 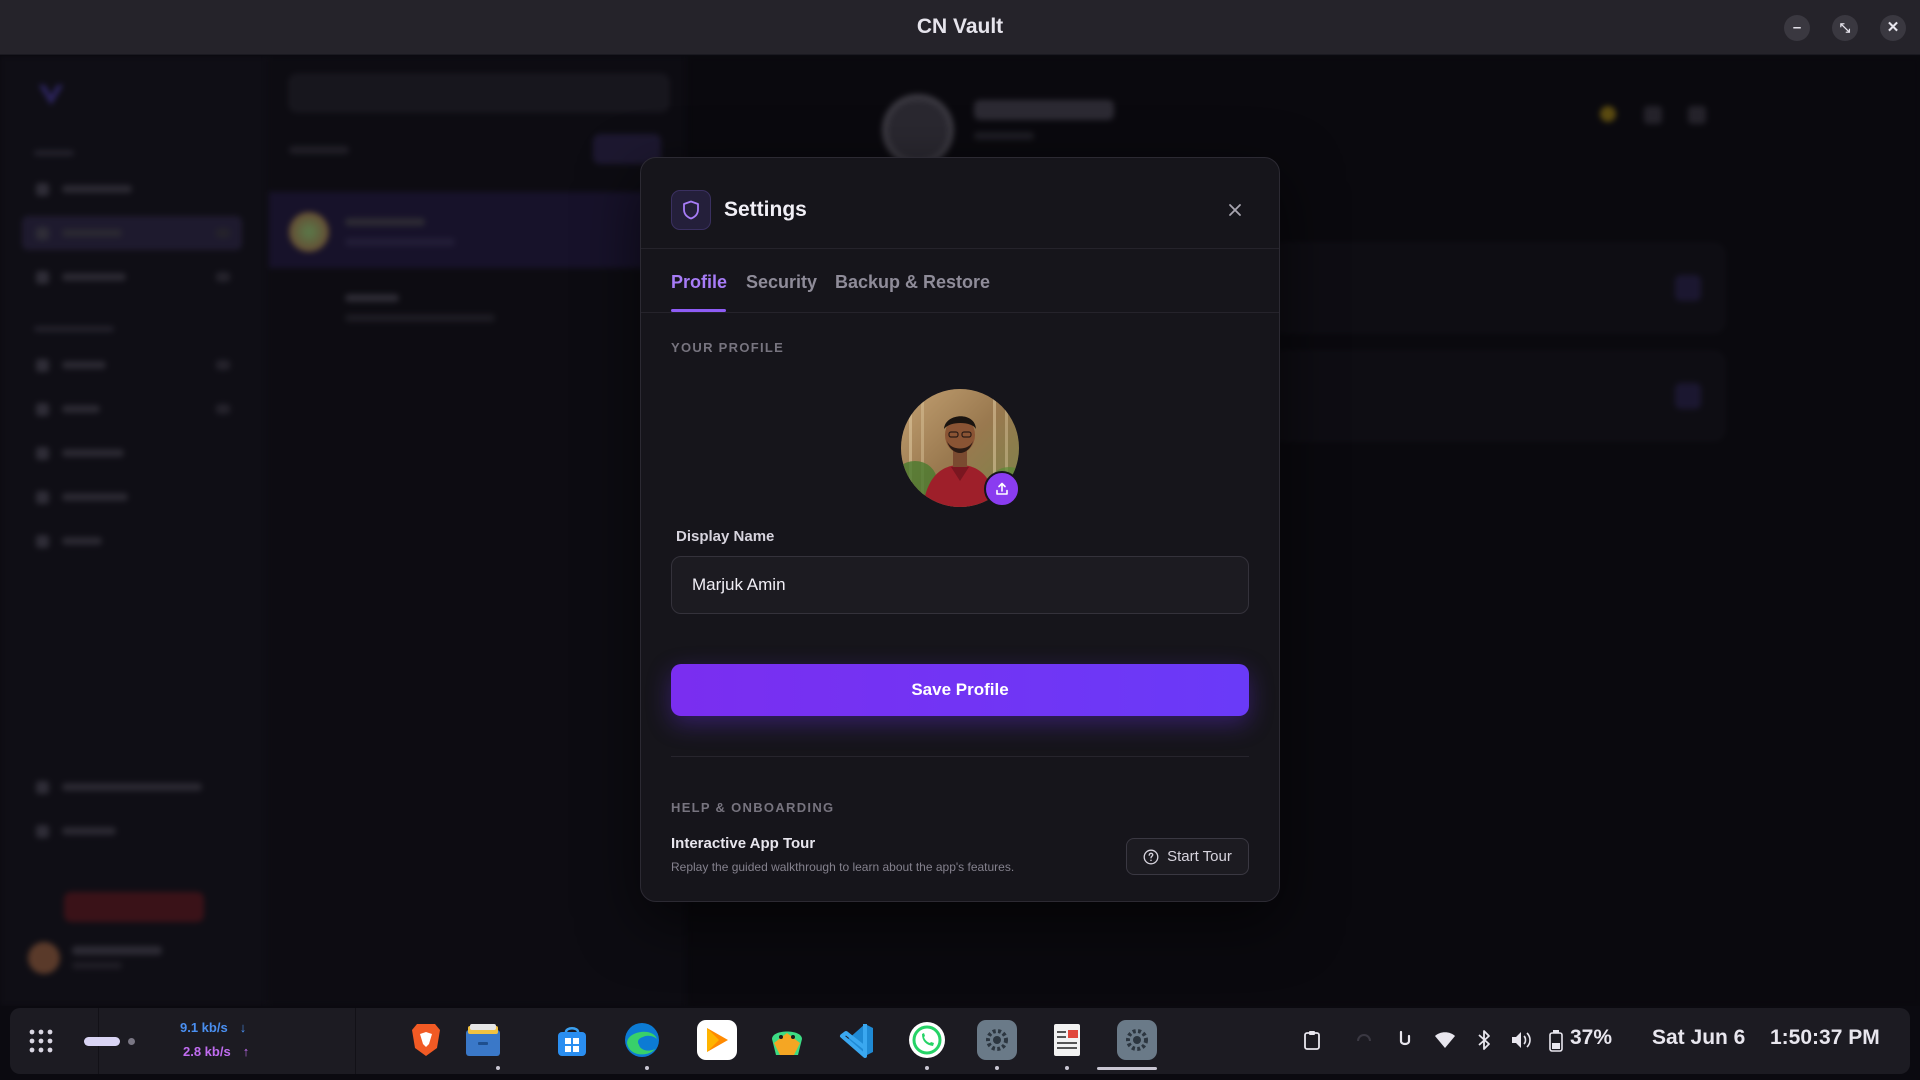 I want to click on upload-avatar-button, so click(x=1002, y=489).